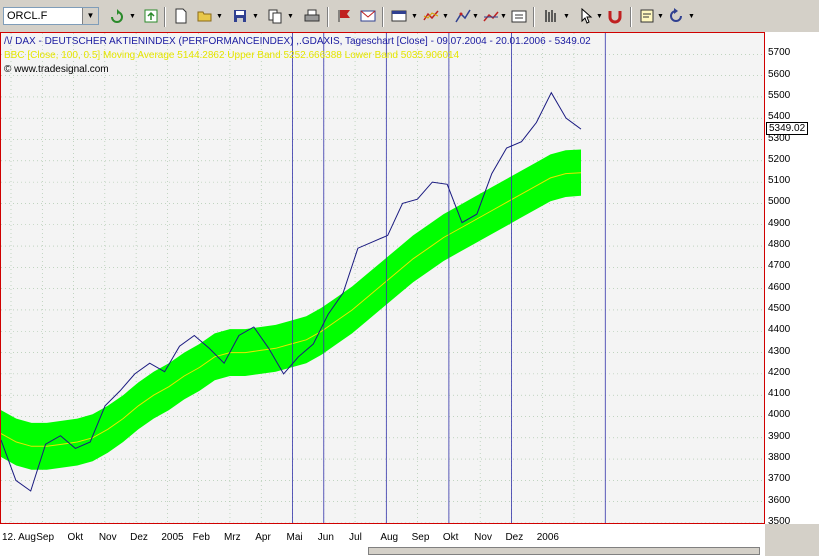 This screenshot has height=556, width=819. What do you see at coordinates (325, 537) in the screenshot?
I see `x-tick-label: Jun` at bounding box center [325, 537].